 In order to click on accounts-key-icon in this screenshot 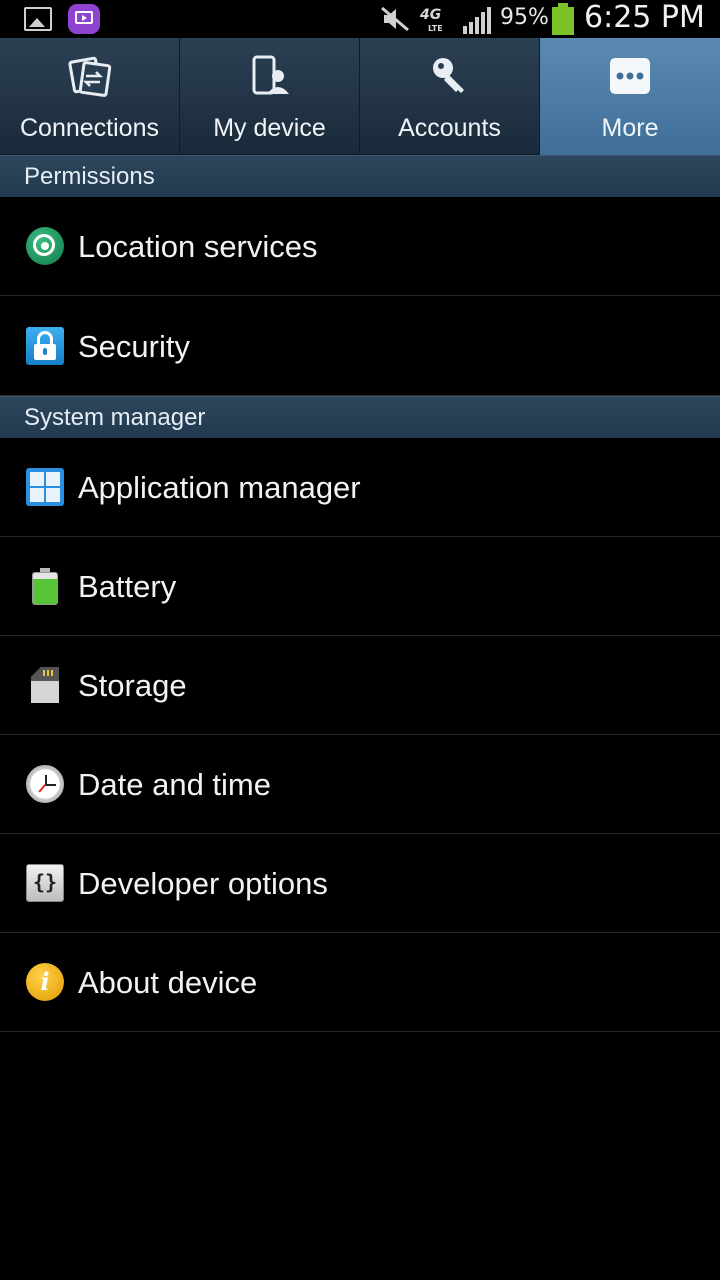, I will do `click(448, 75)`.